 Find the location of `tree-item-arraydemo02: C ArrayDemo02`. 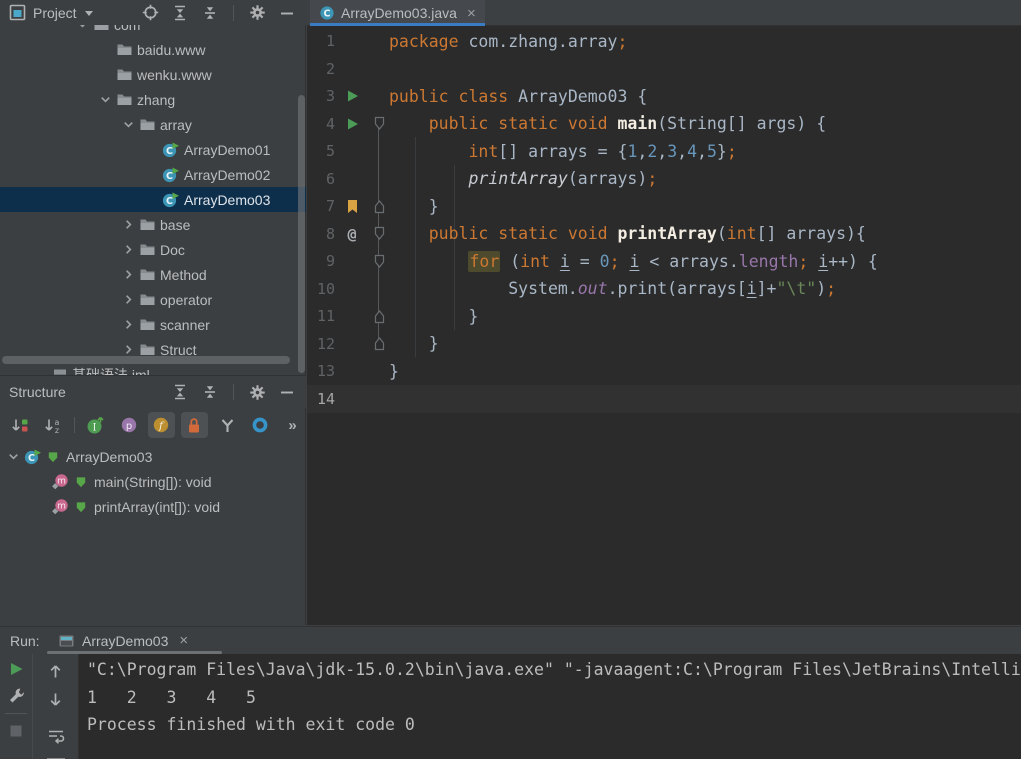

tree-item-arraydemo02: C ArrayDemo02 is located at coordinates (153, 174).